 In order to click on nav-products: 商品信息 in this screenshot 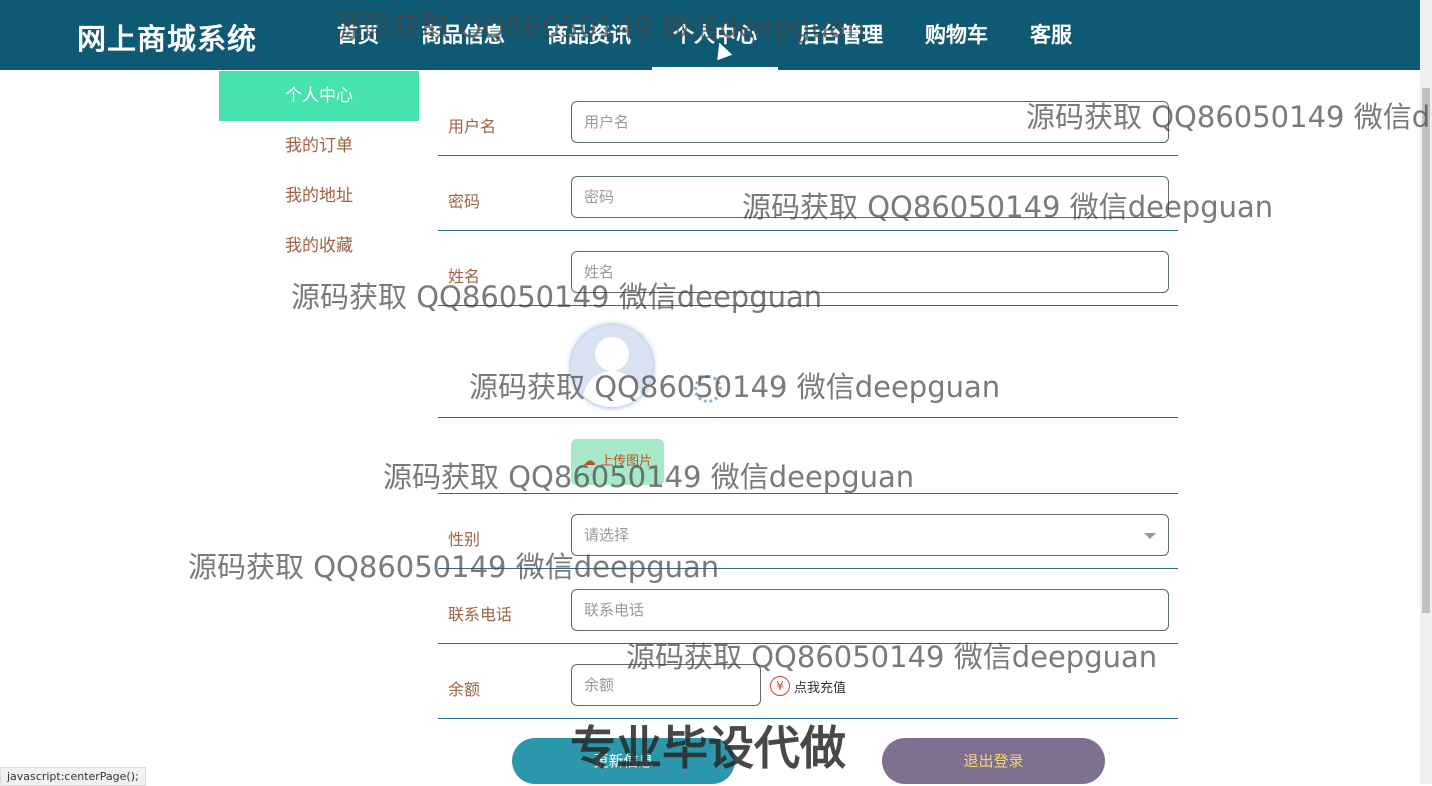, I will do `click(463, 35)`.